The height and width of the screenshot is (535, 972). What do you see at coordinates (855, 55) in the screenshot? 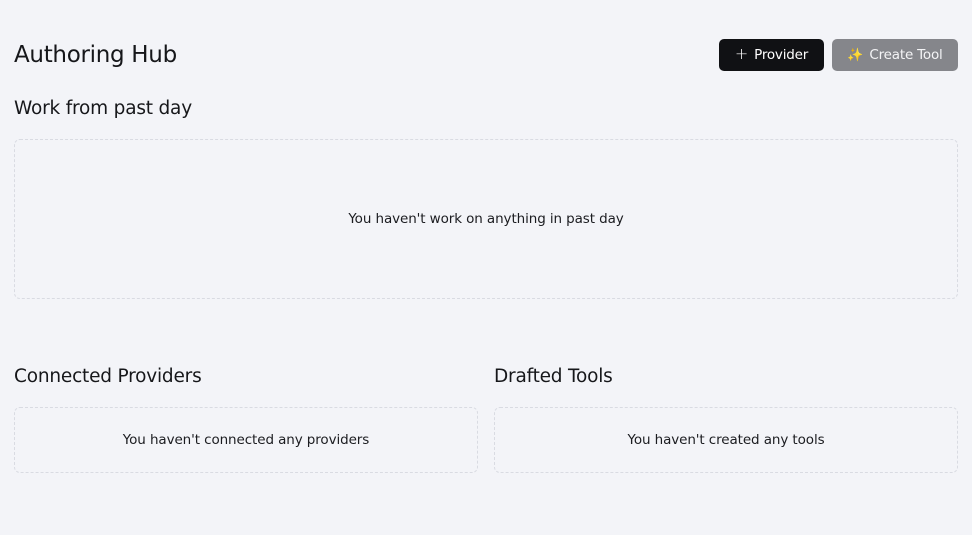
I see `sparkle-icon: ✨` at bounding box center [855, 55].